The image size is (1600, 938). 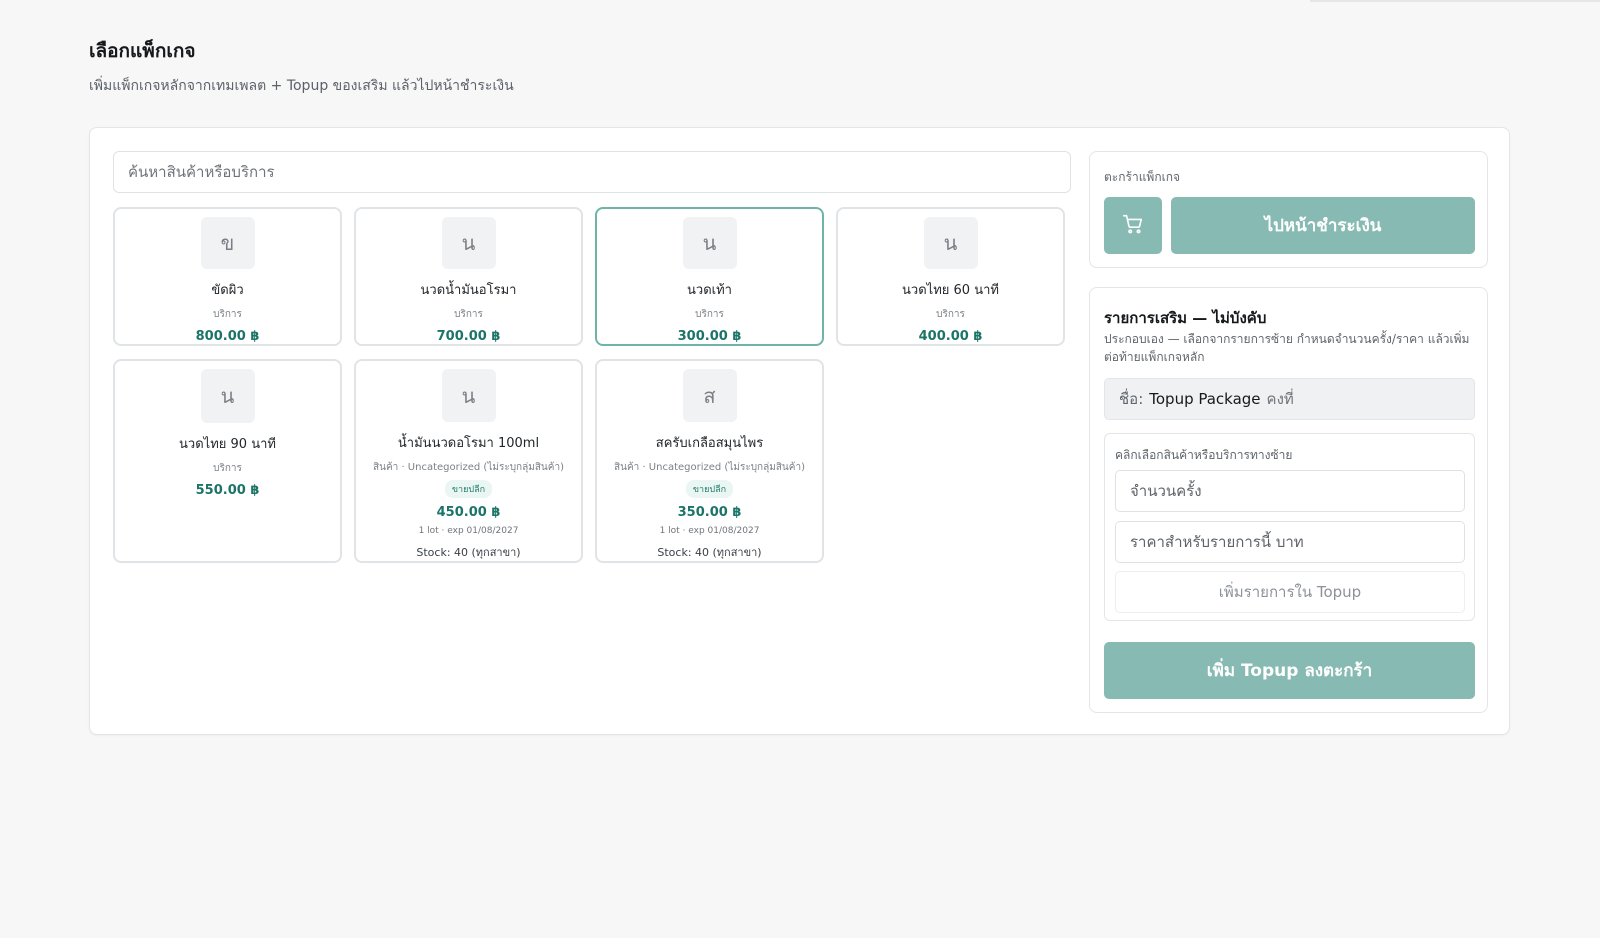 What do you see at coordinates (468, 512) in the screenshot?
I see `product-price: 450.00 ฿` at bounding box center [468, 512].